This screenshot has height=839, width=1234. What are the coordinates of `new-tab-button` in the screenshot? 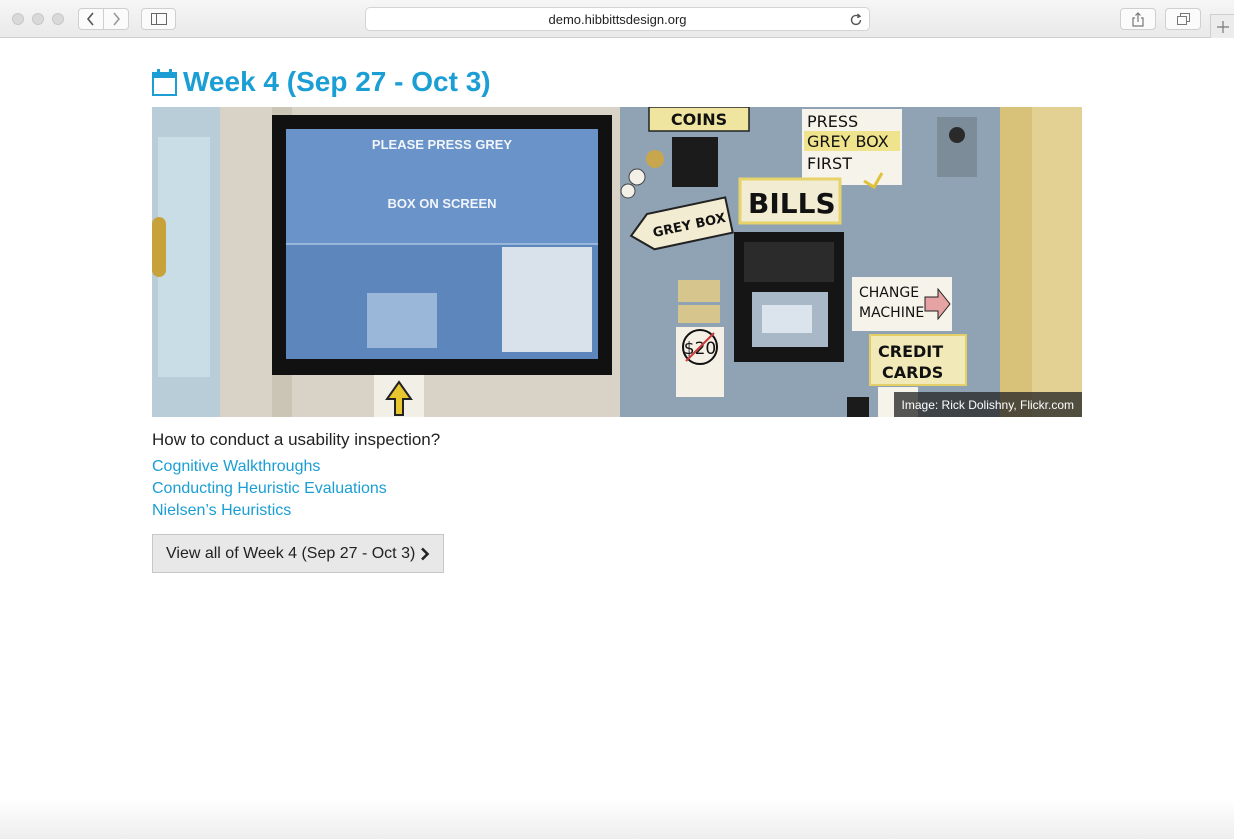 It's located at (1222, 26).